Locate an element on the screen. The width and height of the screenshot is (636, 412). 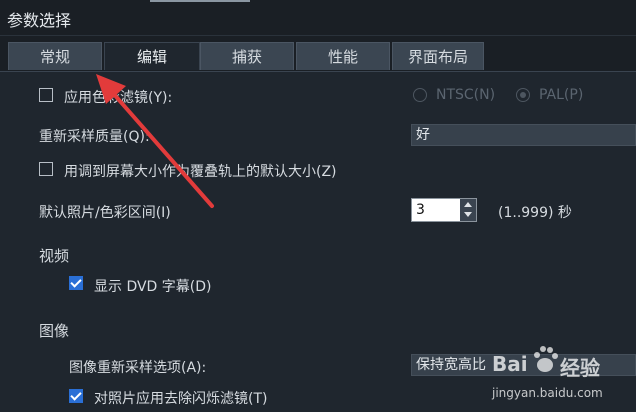
stepper-up-icon is located at coordinates (468, 204).